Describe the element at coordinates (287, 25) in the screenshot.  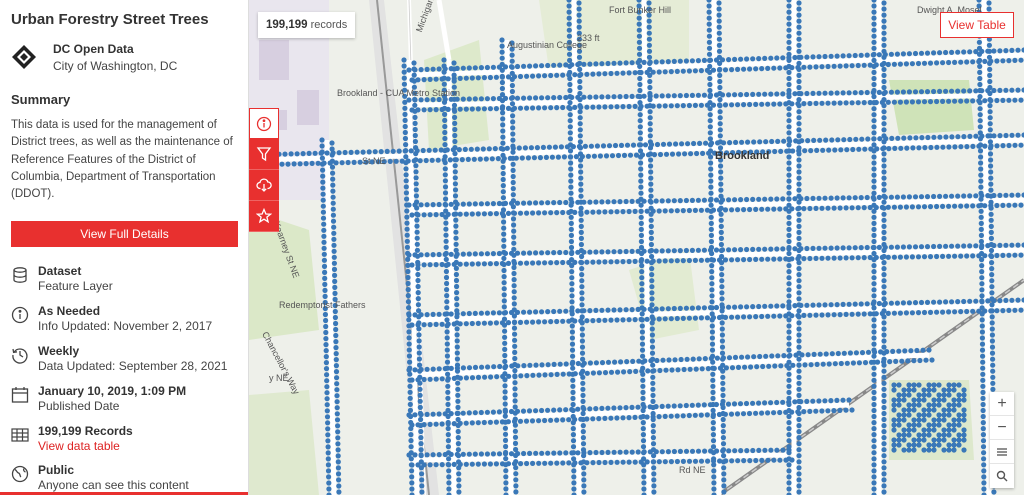
I see `records-count: 199,199` at that location.